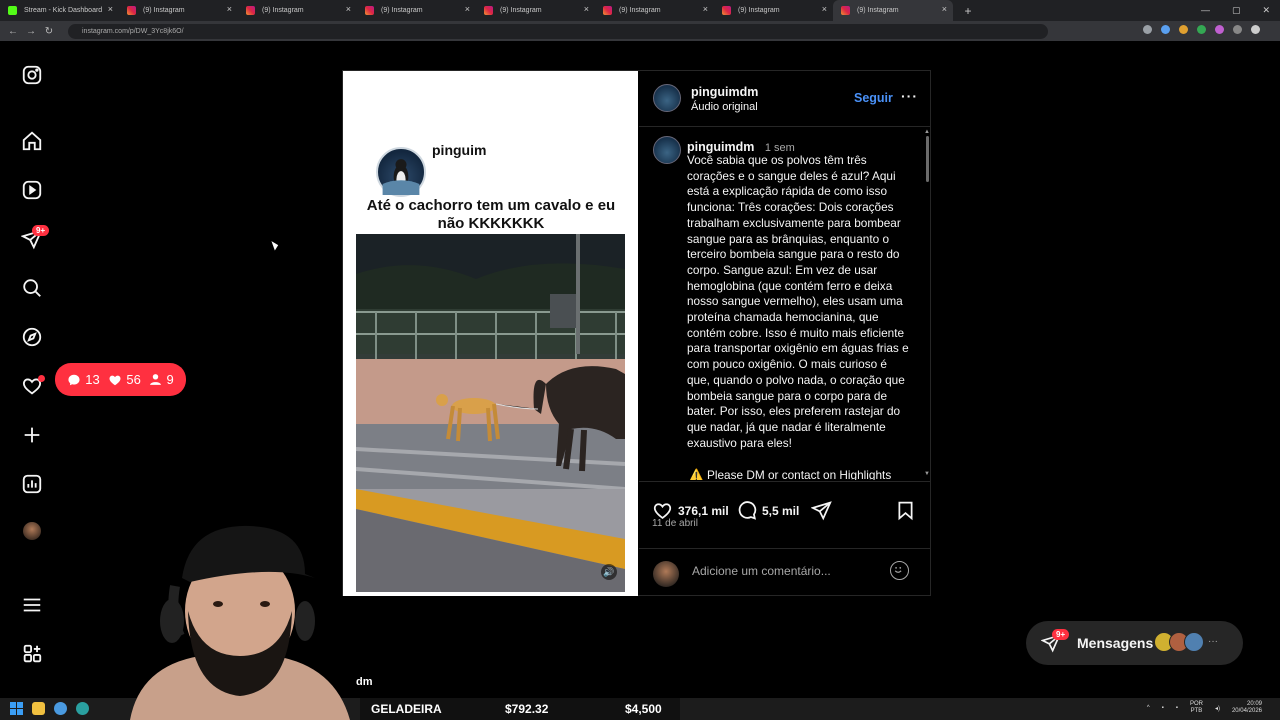 The image size is (1280, 720). I want to click on comment-icon, so click(747, 510).